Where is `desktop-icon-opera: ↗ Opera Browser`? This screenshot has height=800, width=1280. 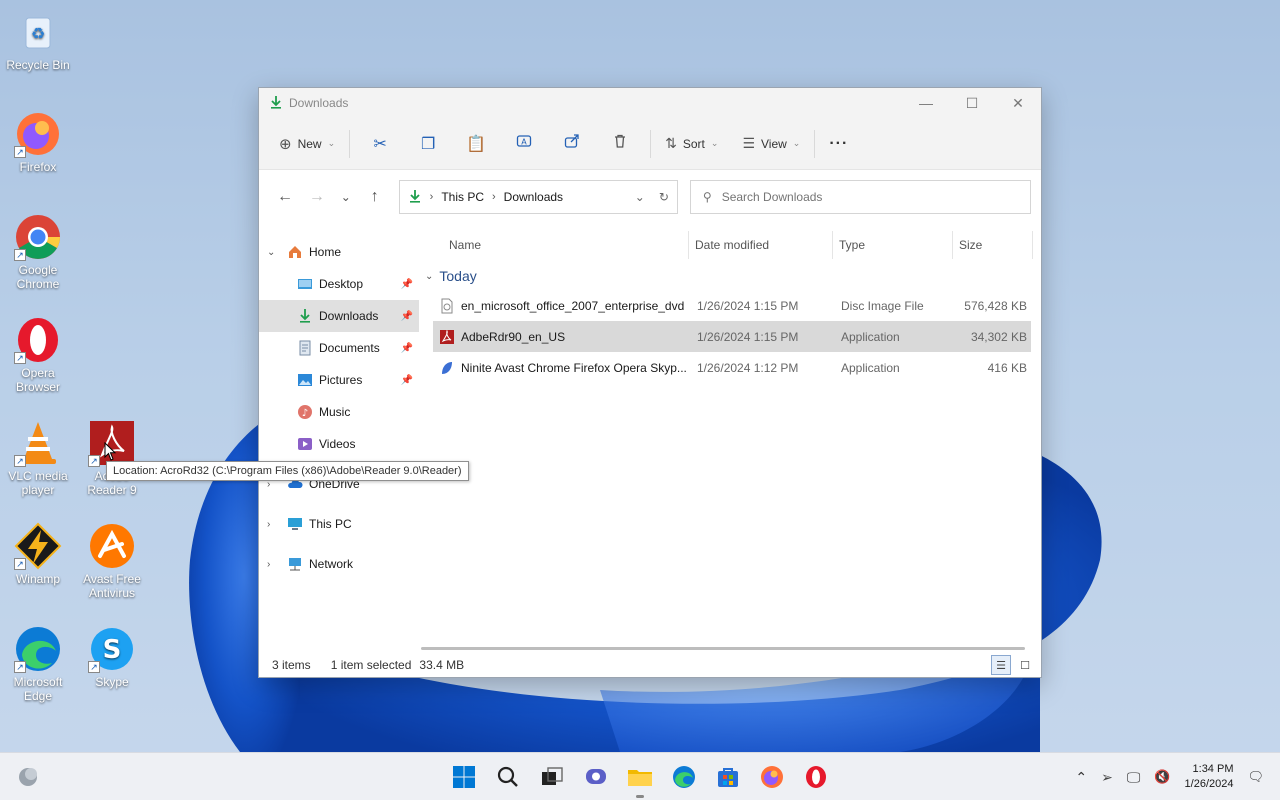 desktop-icon-opera: ↗ Opera Browser is located at coordinates (38, 355).